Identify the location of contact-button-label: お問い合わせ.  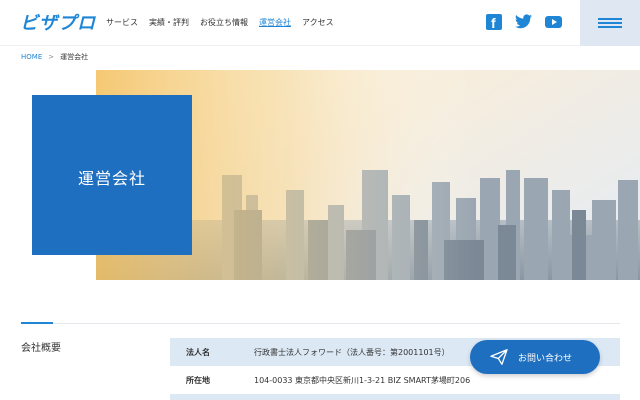
(545, 359).